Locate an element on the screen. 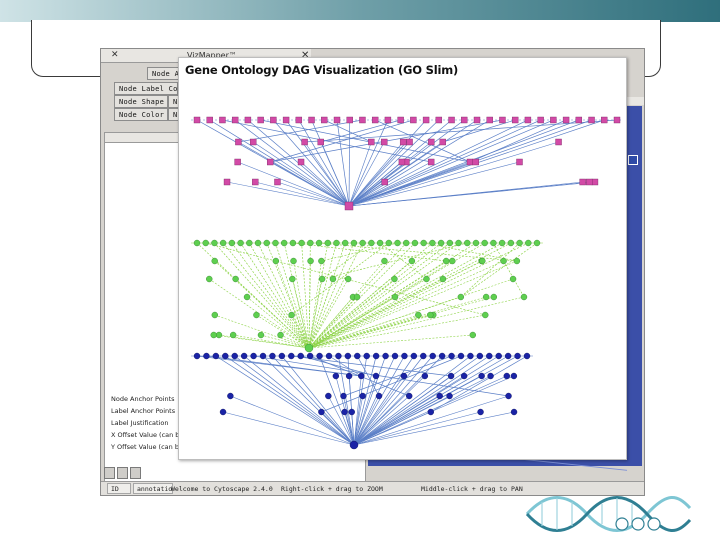 The image size is (720, 540). close-icon: ✕ is located at coordinates (115, 55).